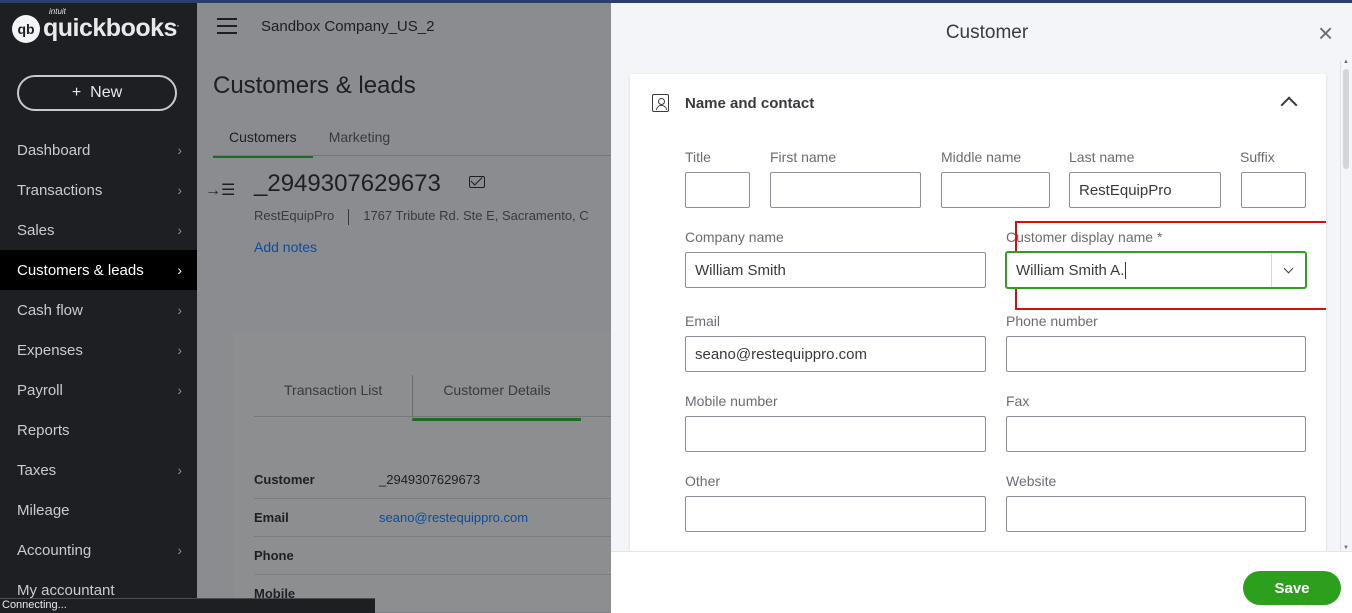 This screenshot has height=613, width=1352. What do you see at coordinates (981, 582) in the screenshot?
I see `drawer-footer: Save` at bounding box center [981, 582].